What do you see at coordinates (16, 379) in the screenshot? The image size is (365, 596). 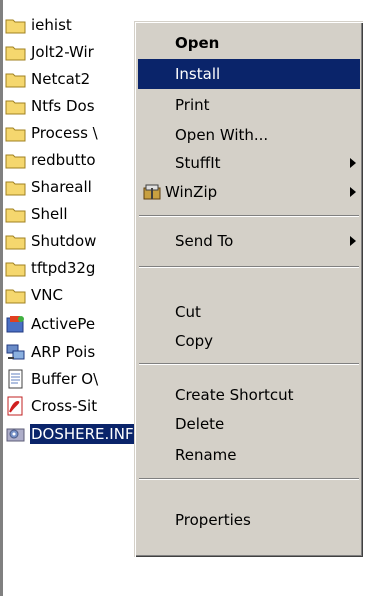 I see `text-document-icon` at bounding box center [16, 379].